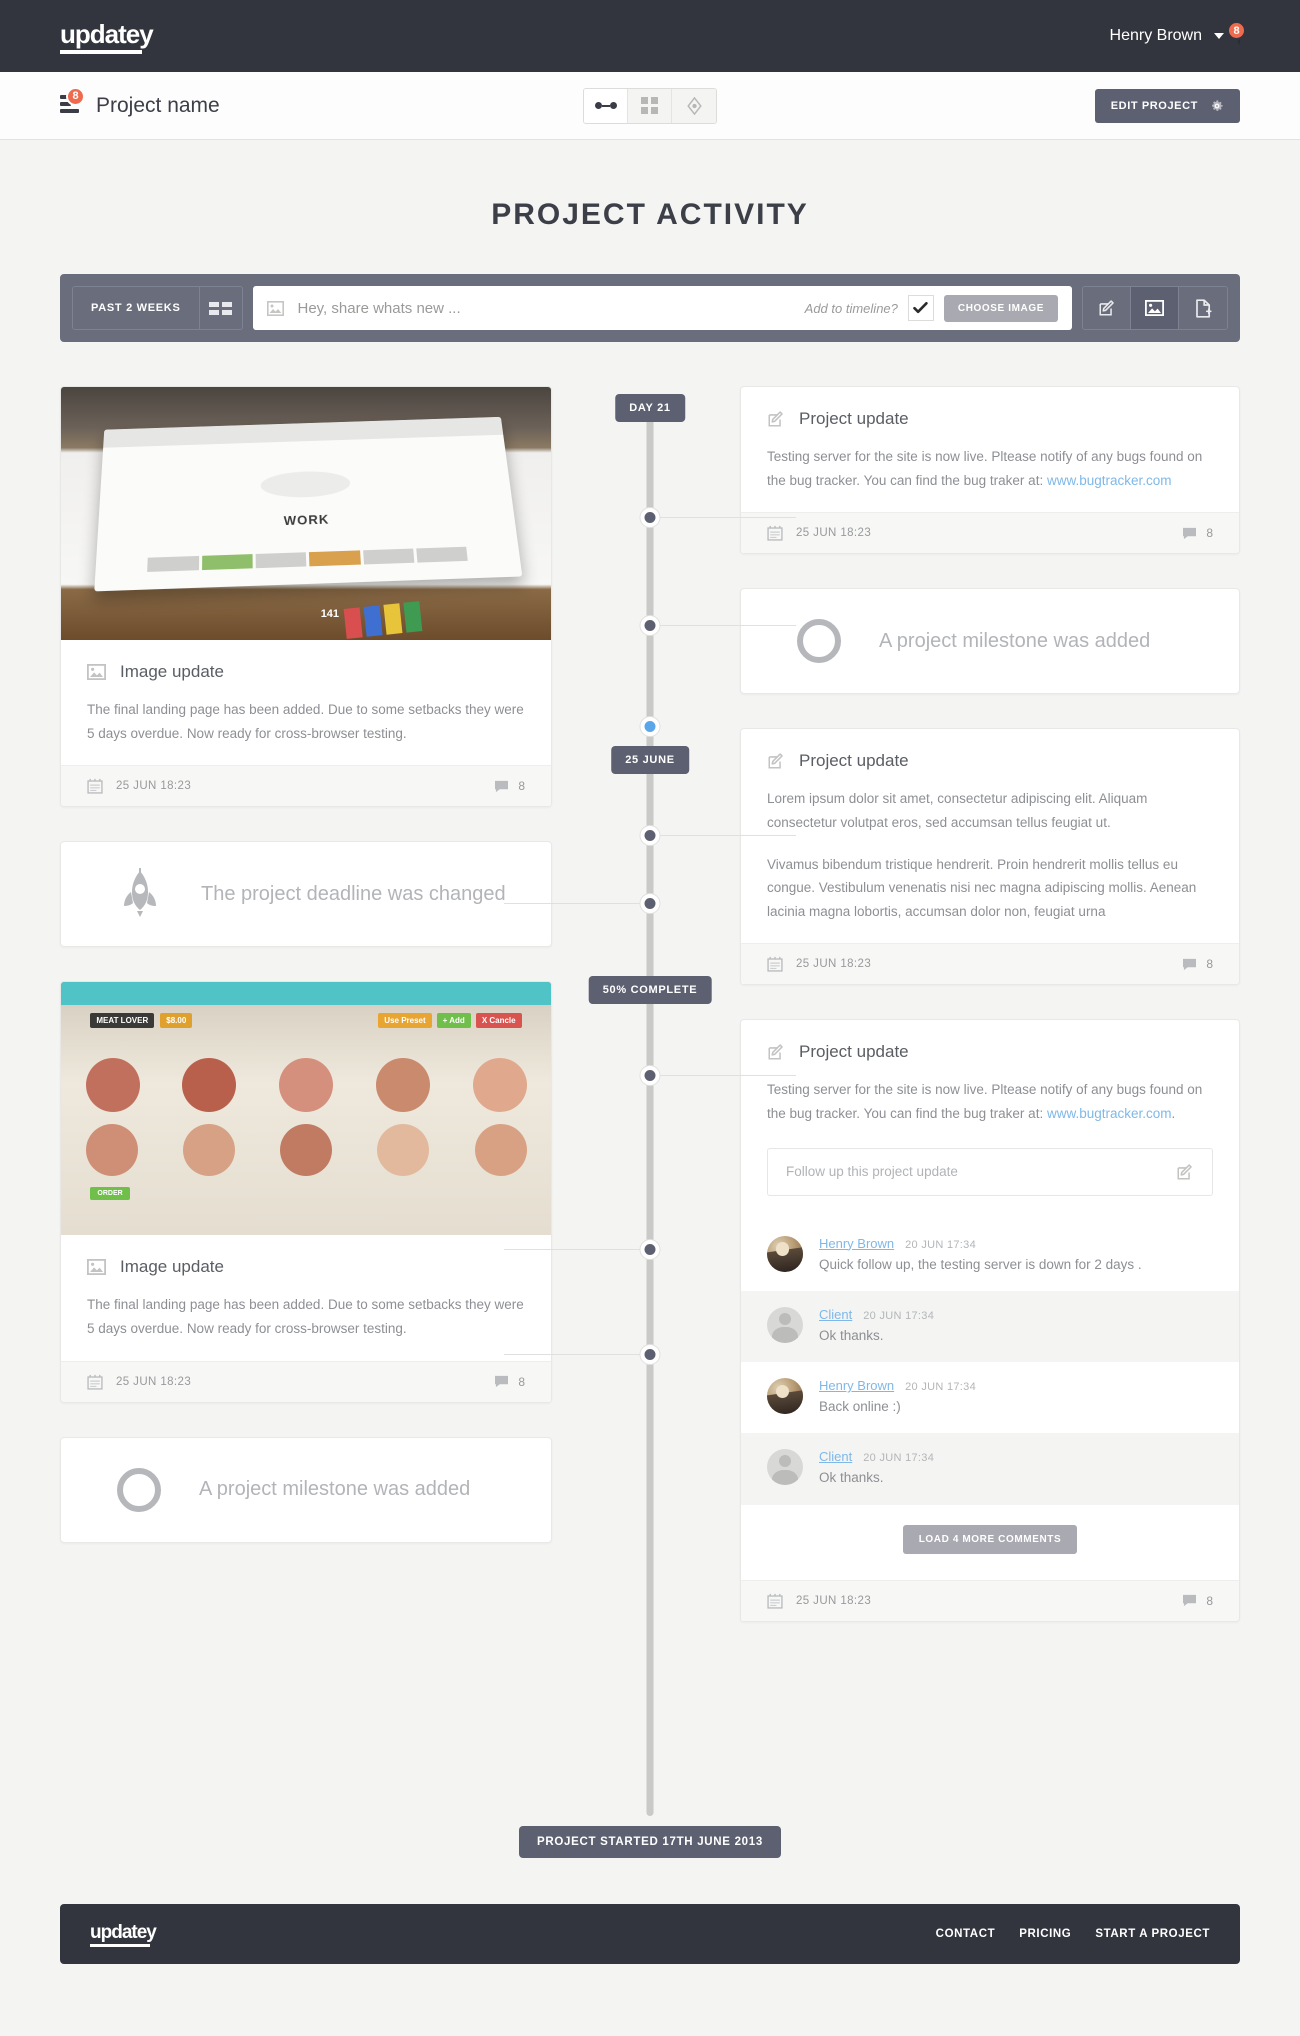  Describe the element at coordinates (650, 36) in the screenshot. I see `top-navigation-bar: updatey Henry Brown 8` at that location.